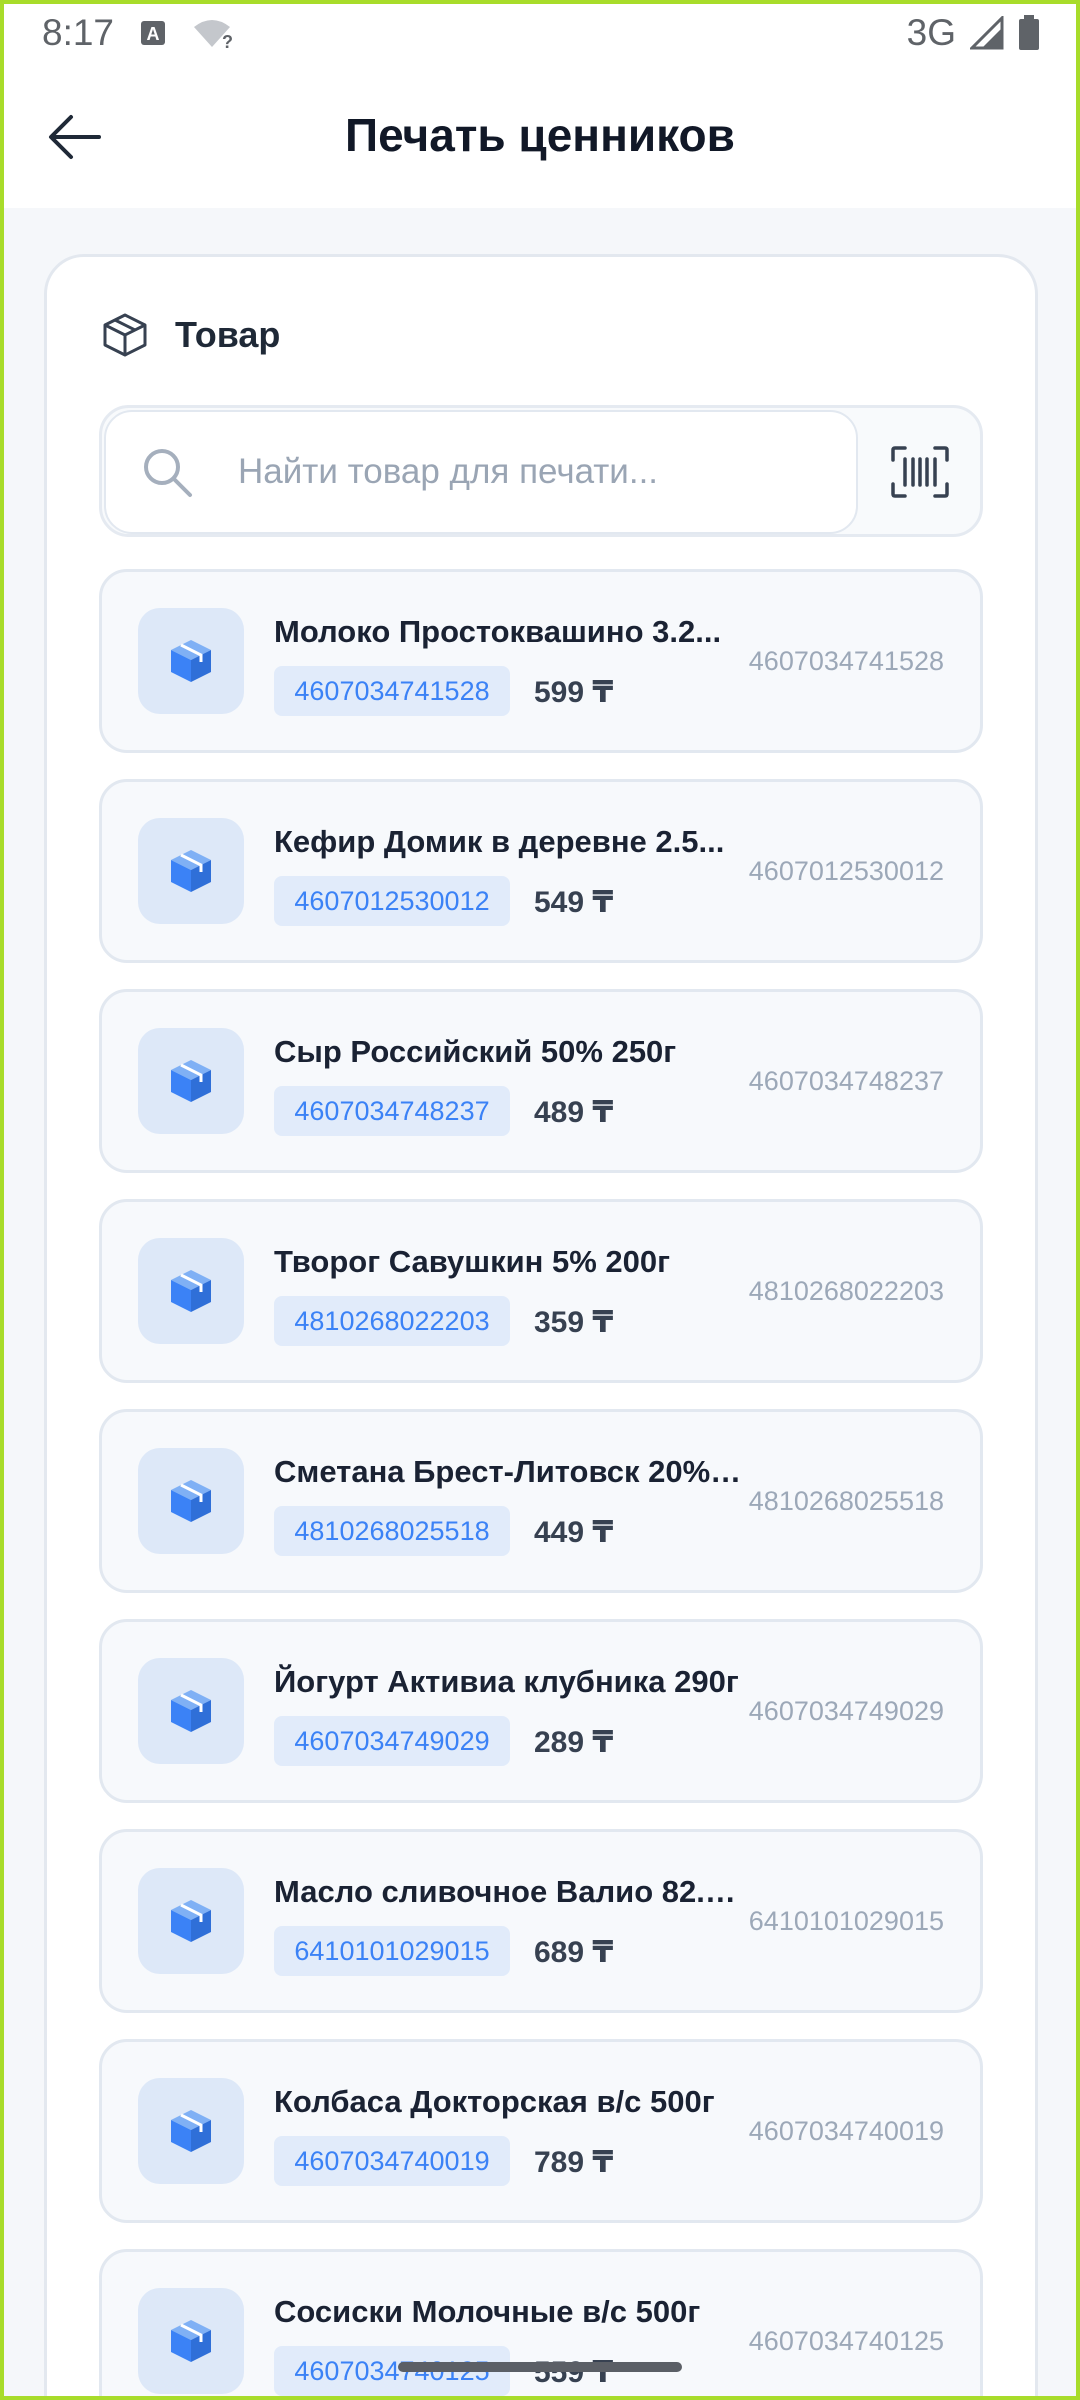 This screenshot has width=1080, height=2400. Describe the element at coordinates (846, 2341) in the screenshot. I see `product-code: 4607034740125` at that location.